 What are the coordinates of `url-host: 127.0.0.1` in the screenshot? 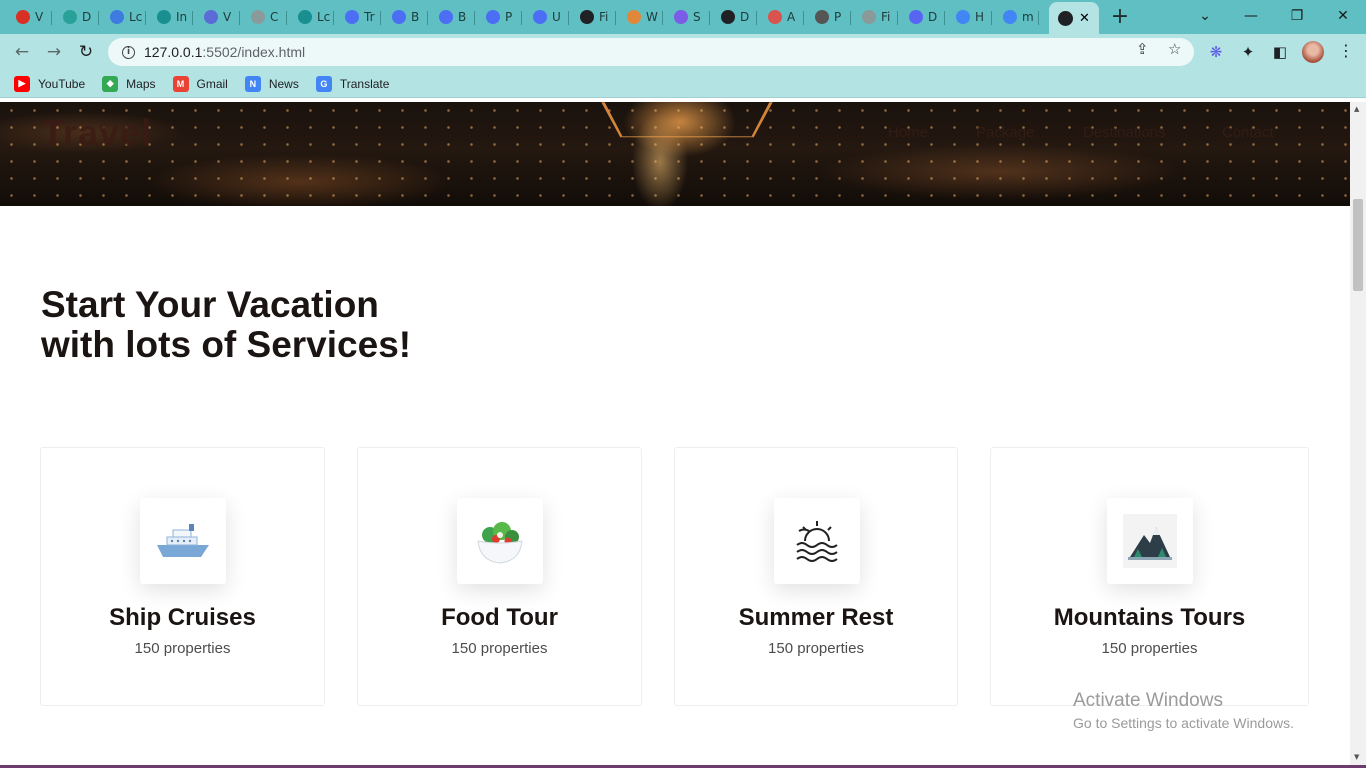 It's located at (173, 52).